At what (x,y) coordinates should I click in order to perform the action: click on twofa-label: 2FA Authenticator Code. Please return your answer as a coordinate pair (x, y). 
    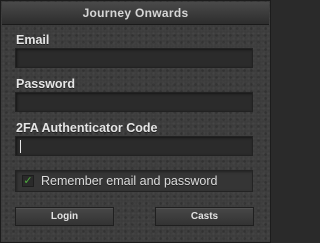
    Looking at the image, I should click on (87, 128).